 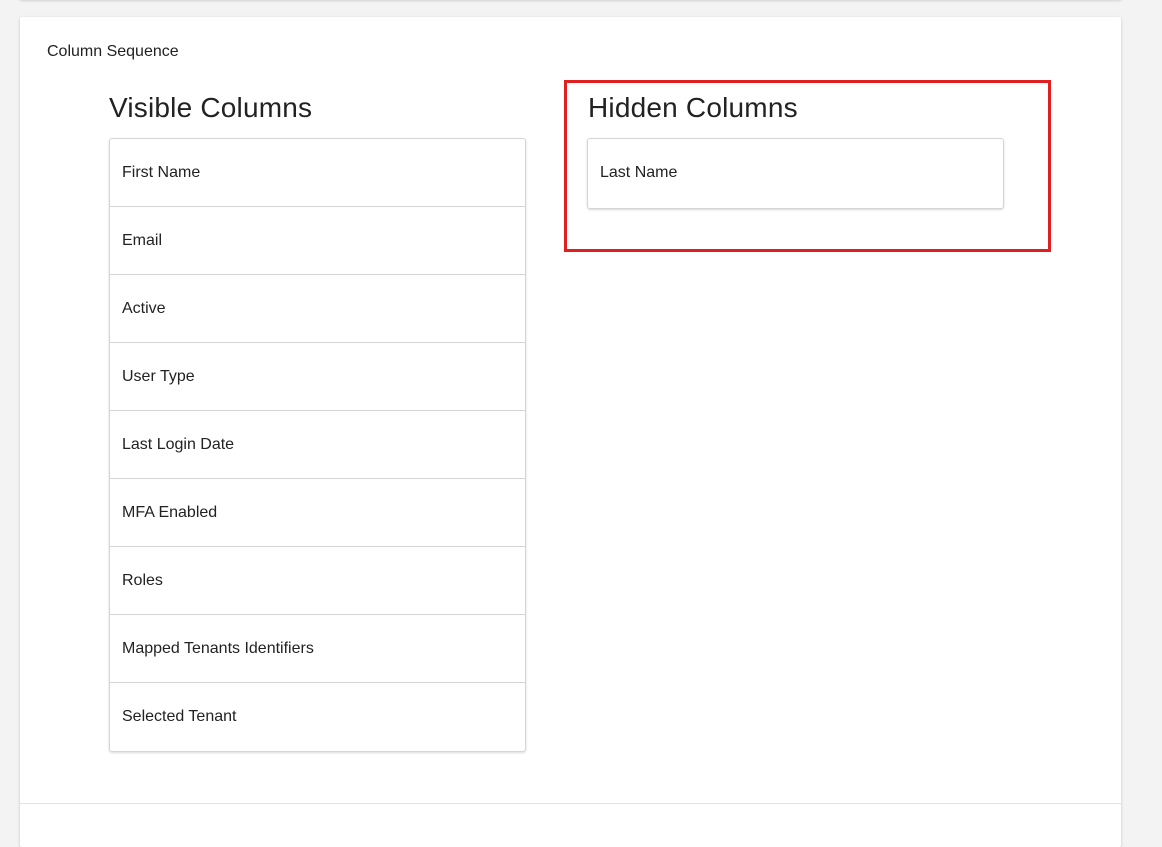 I want to click on visible-column-item: User Type, so click(x=317, y=377).